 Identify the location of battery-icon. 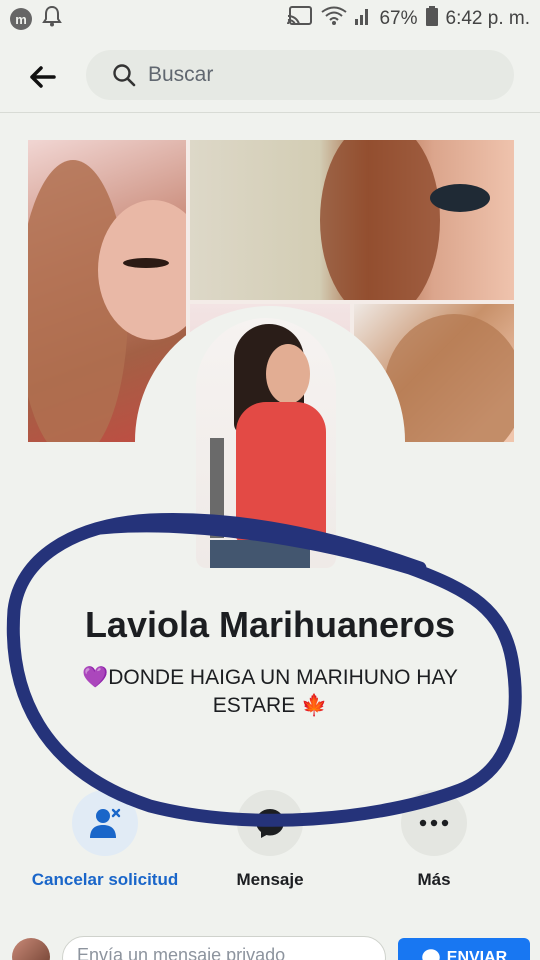
(431, 19).